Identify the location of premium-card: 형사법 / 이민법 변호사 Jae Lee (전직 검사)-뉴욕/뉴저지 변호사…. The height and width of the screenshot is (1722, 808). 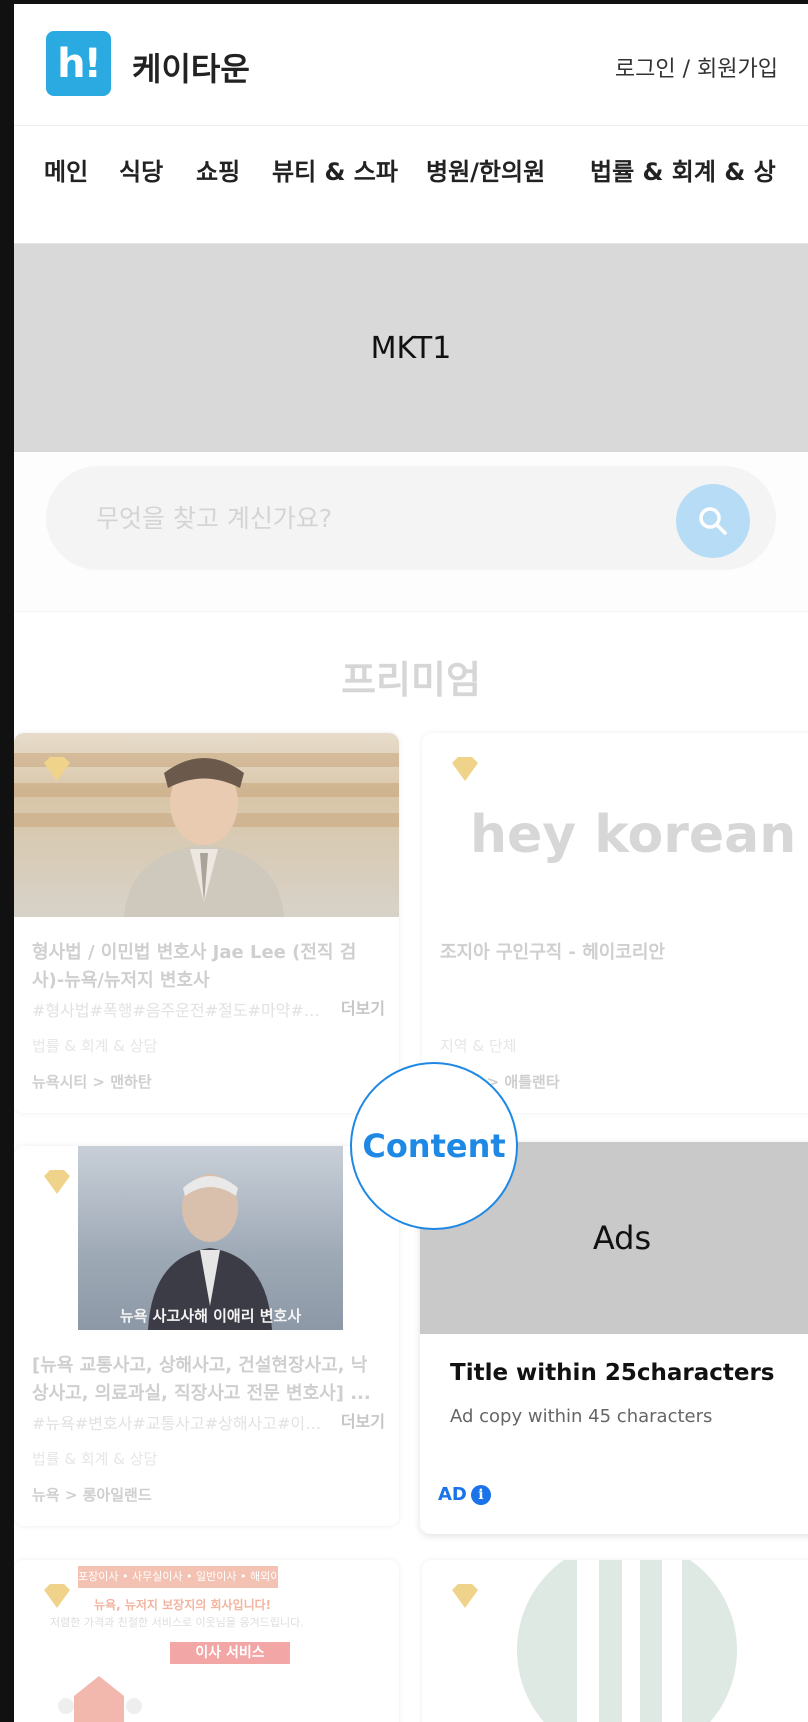
(206, 923).